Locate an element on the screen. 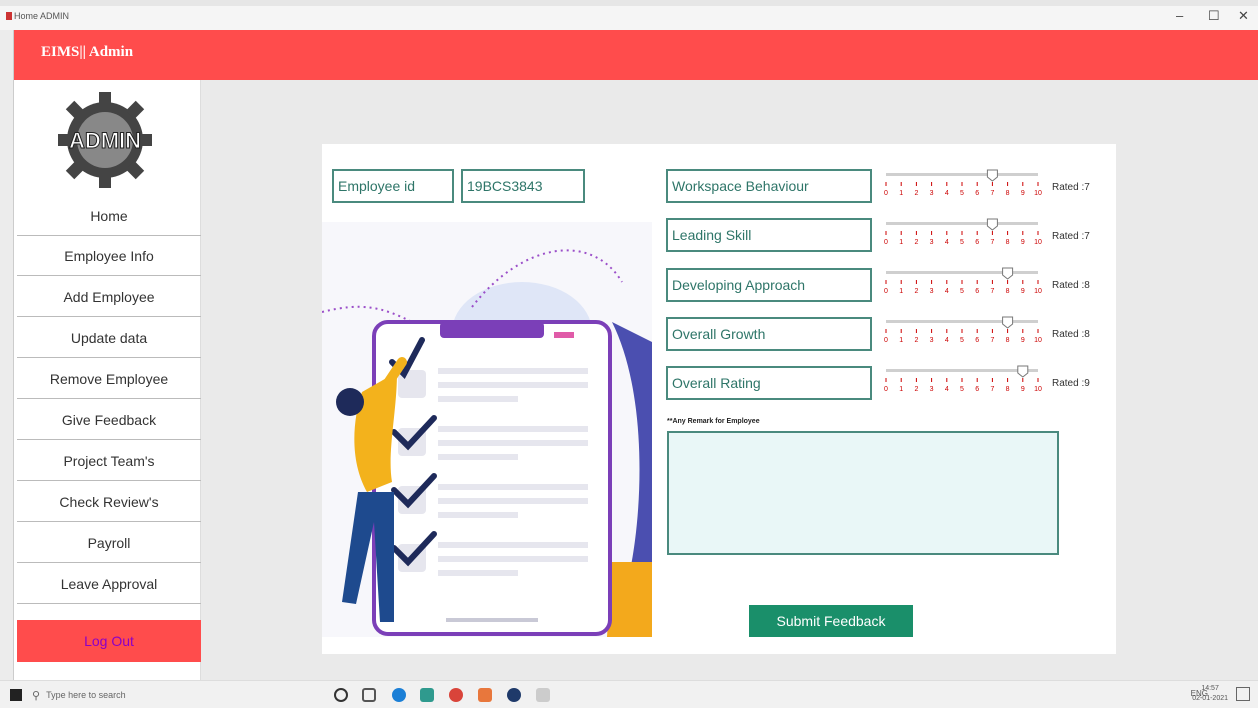  rating-label-text: Leading Skill is located at coordinates (712, 235).